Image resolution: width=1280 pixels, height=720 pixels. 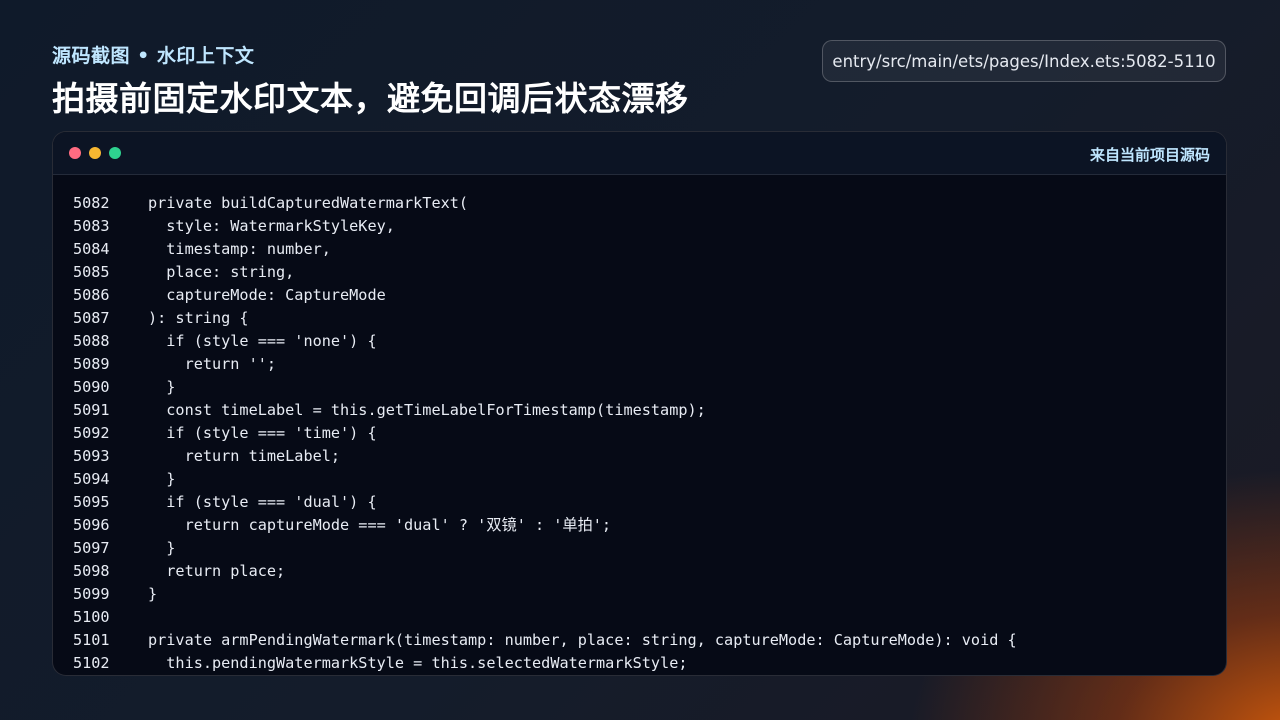 I want to click on line-number: 5092, so click(x=91, y=433).